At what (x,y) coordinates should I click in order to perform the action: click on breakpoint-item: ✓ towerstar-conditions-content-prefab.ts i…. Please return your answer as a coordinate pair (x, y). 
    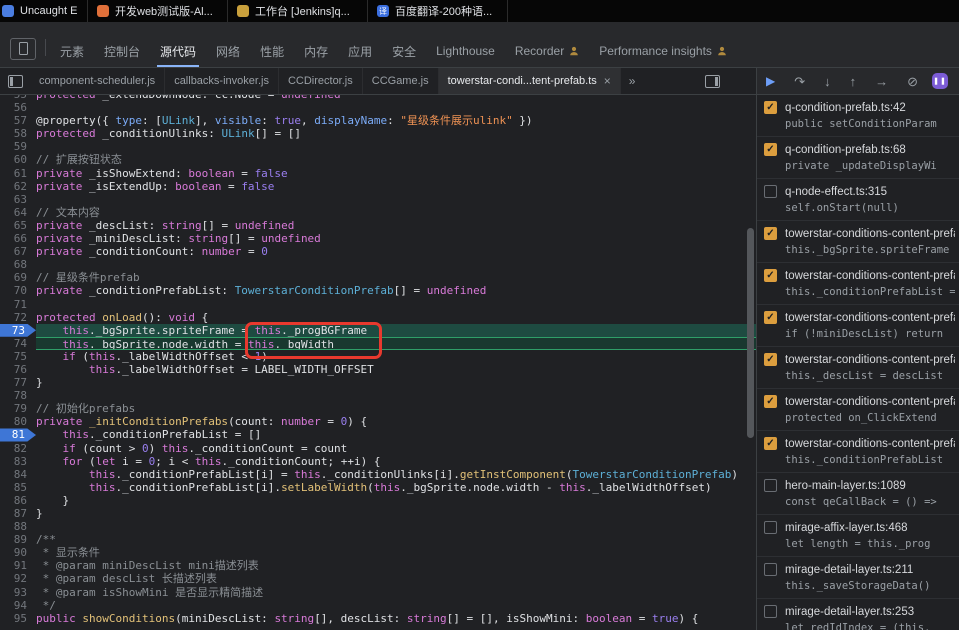
    Looking at the image, I should click on (858, 326).